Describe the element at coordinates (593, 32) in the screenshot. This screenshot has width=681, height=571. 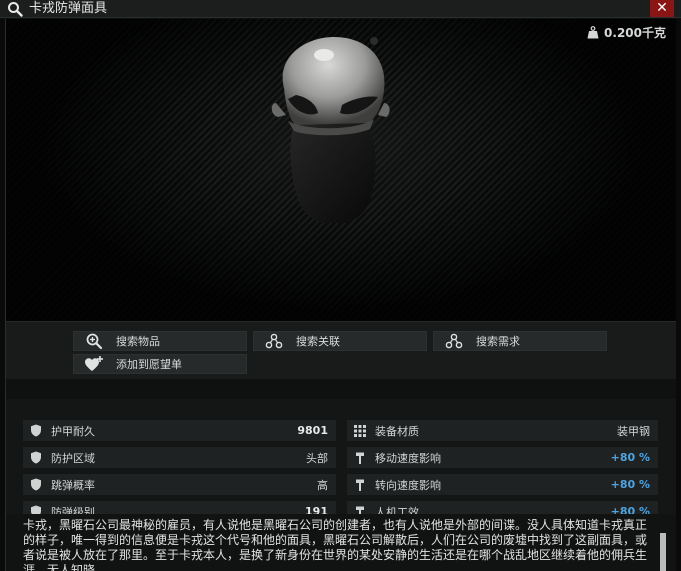
I see `weight-icon` at that location.